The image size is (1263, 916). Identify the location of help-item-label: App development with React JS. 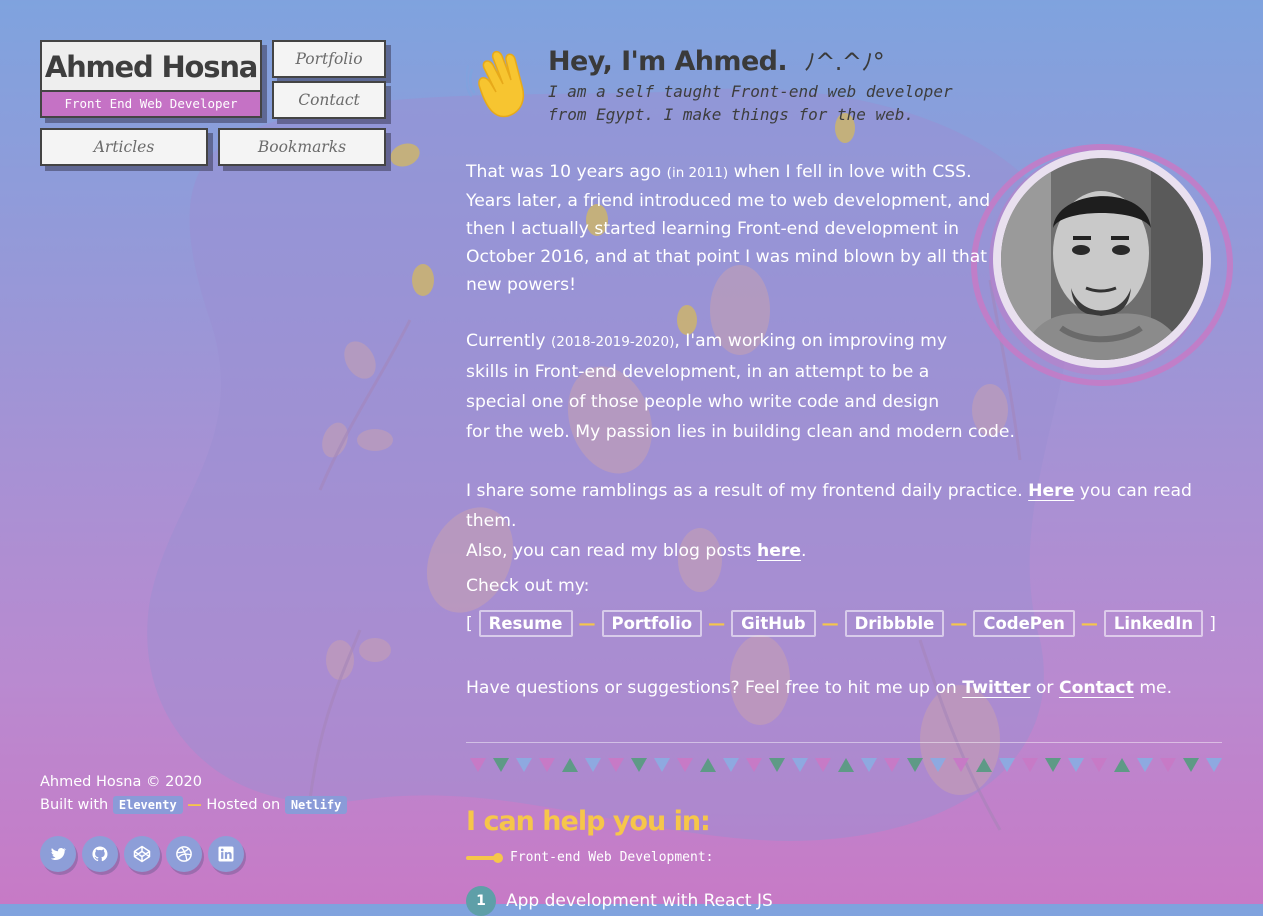
(639, 901).